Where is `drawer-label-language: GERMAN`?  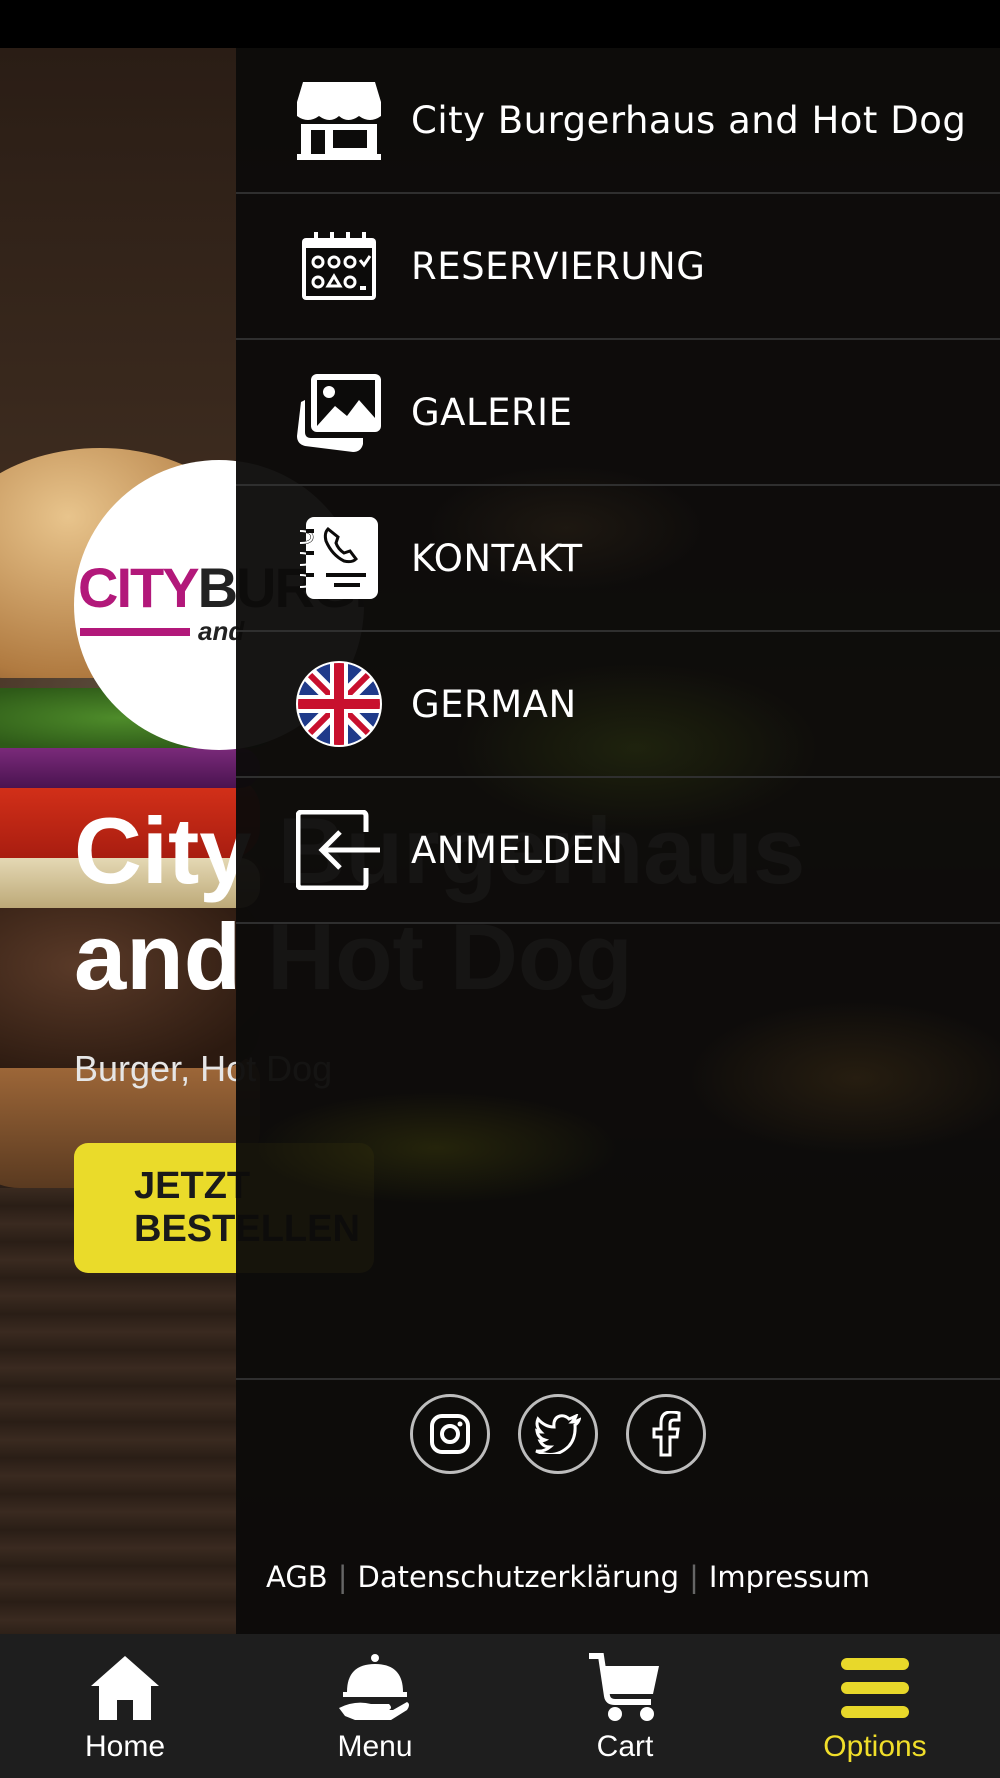 drawer-label-language: GERMAN is located at coordinates (494, 704).